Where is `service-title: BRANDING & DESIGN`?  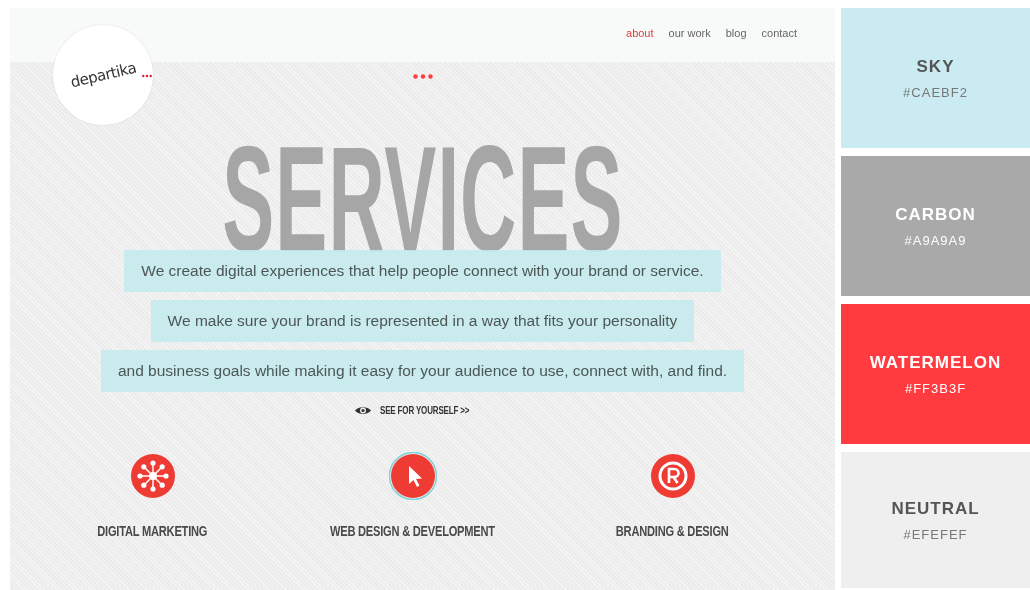
service-title: BRANDING & DESIGN is located at coordinates (672, 530).